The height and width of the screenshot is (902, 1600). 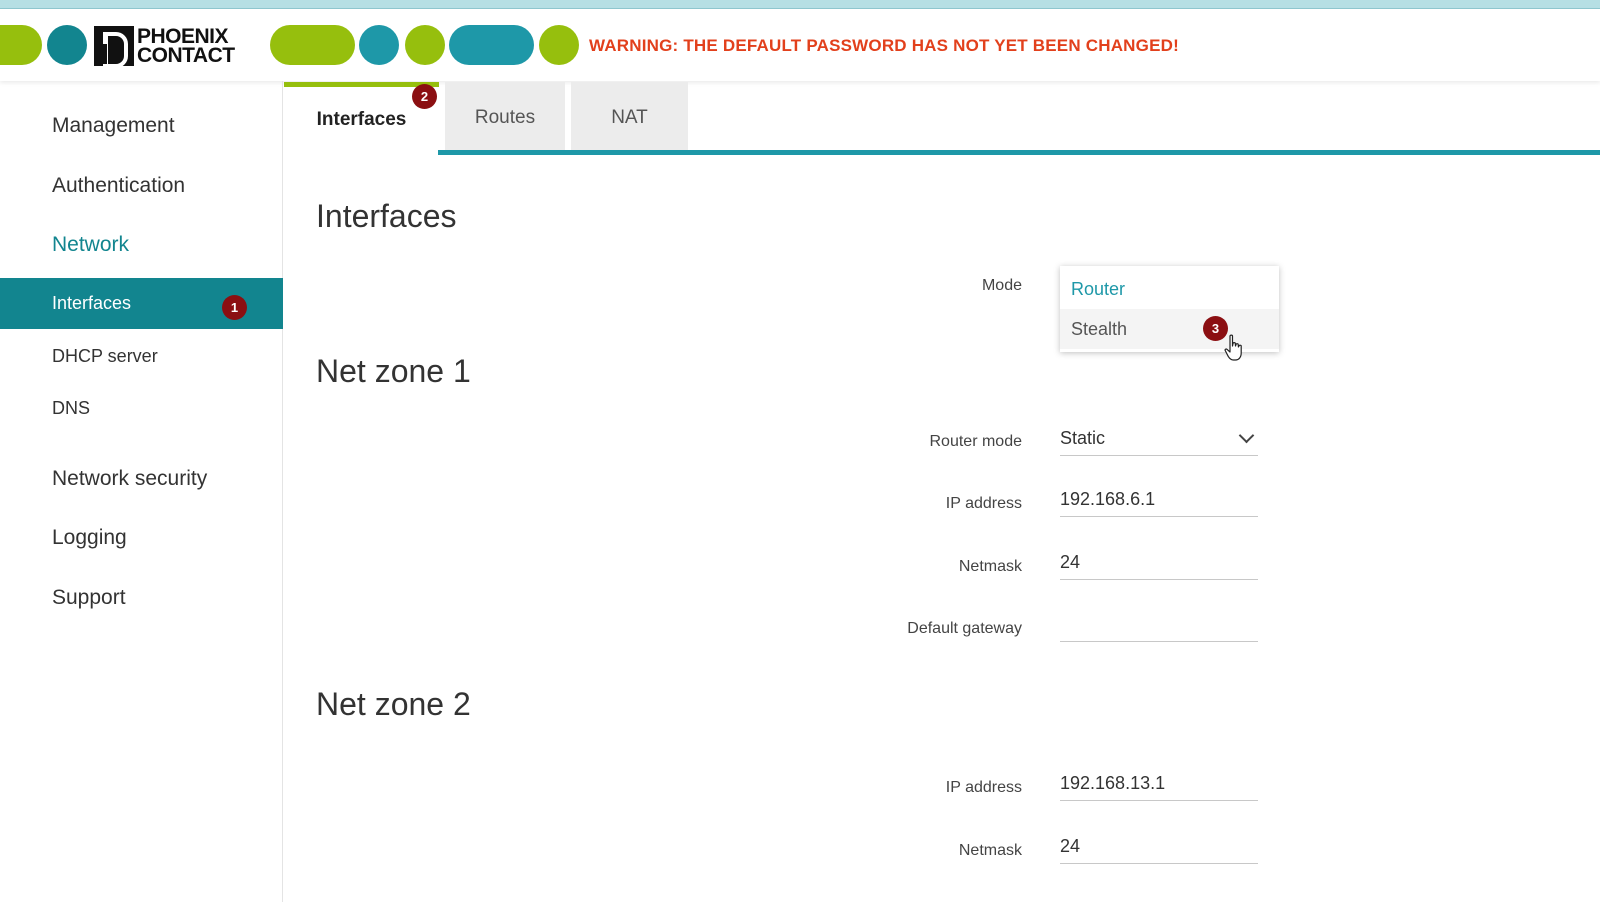 What do you see at coordinates (983, 503) in the screenshot?
I see `nz1-ip-address-label: IP address` at bounding box center [983, 503].